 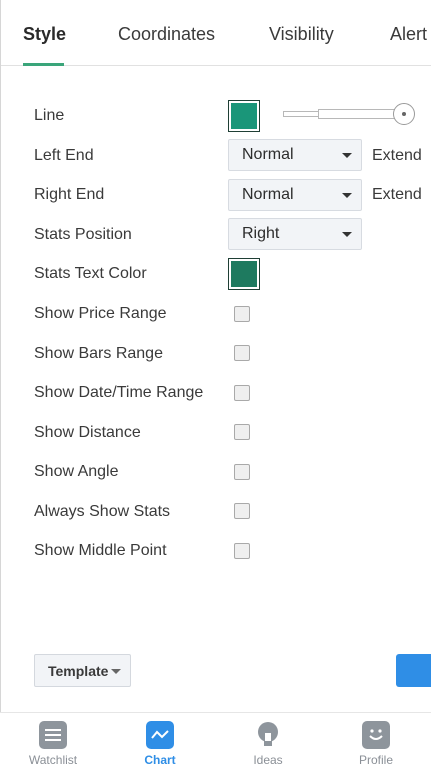 I want to click on active-tab-indicator, so click(x=43, y=64).